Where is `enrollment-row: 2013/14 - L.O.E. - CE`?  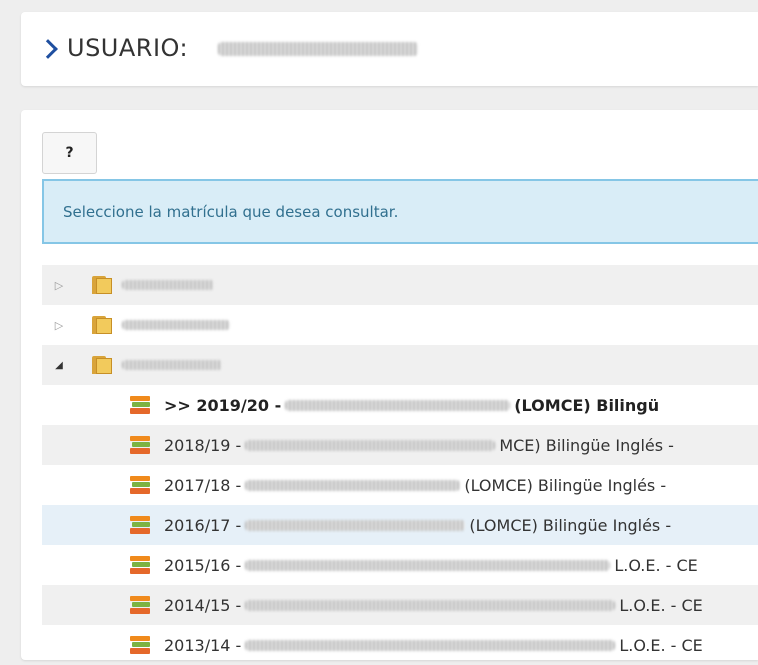 enrollment-row: 2013/14 - L.O.E. - CE is located at coordinates (400, 645).